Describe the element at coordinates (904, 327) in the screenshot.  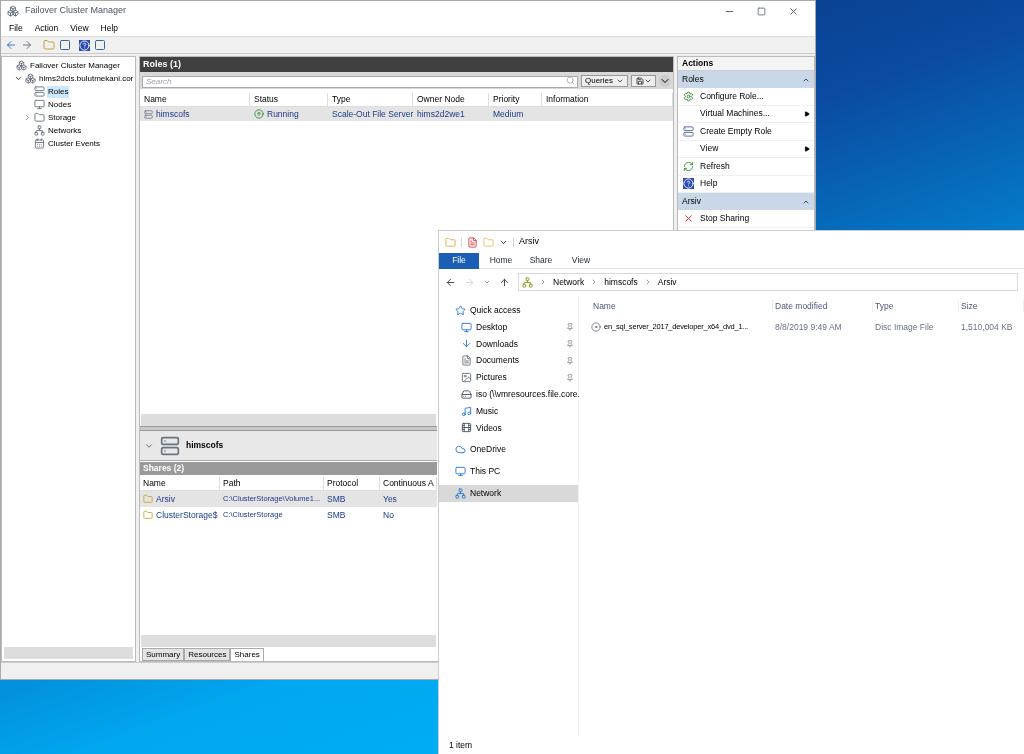
I see `table-cell-text: Disc Image File` at that location.